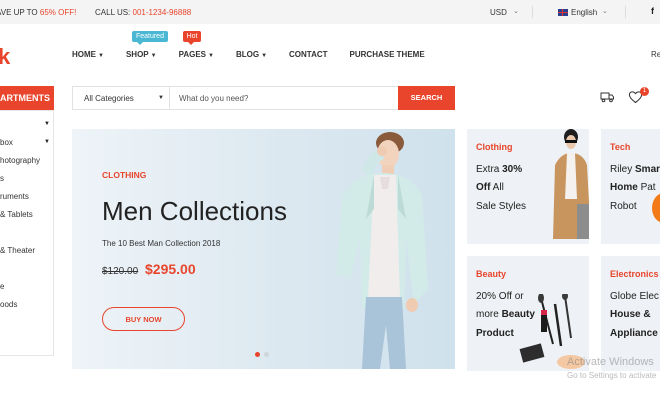 The height and width of the screenshot is (400, 660). I want to click on dept-item: oods, so click(8, 304).